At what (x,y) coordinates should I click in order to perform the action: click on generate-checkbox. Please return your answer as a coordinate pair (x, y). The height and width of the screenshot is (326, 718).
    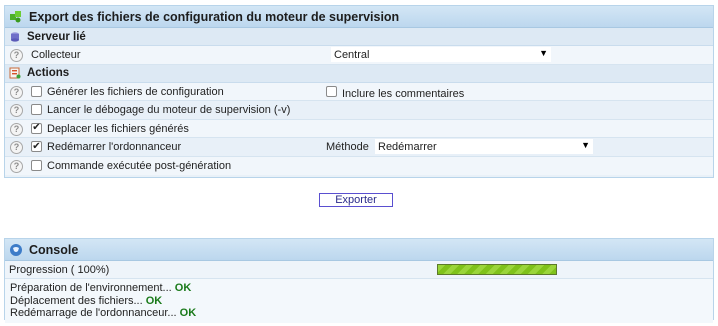
    Looking at the image, I should click on (36, 91).